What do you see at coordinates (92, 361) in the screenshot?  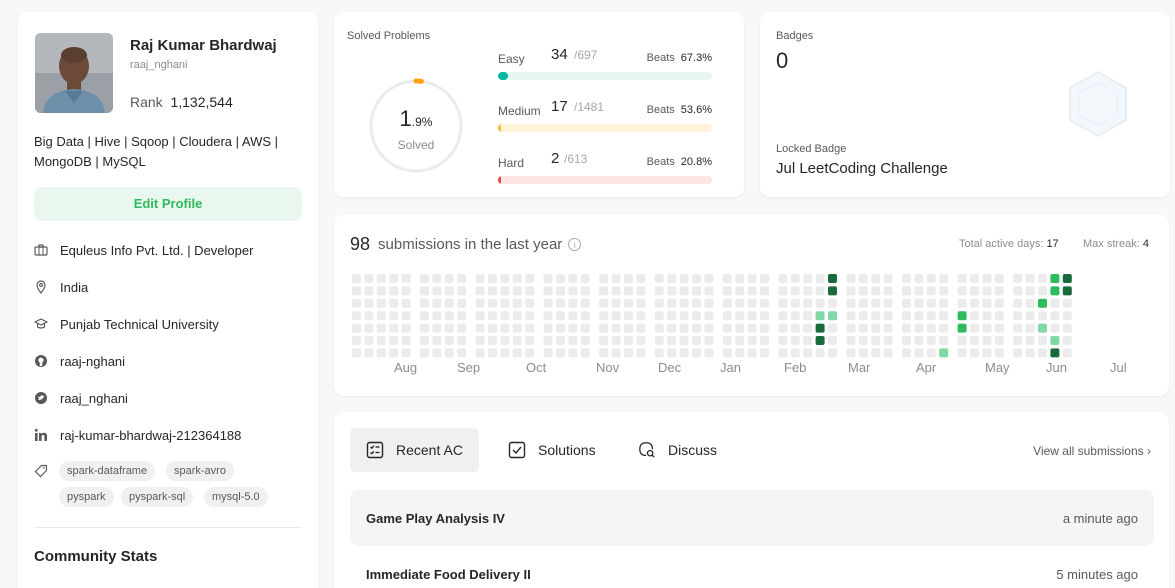 I see `github-link: raaj-nghani` at bounding box center [92, 361].